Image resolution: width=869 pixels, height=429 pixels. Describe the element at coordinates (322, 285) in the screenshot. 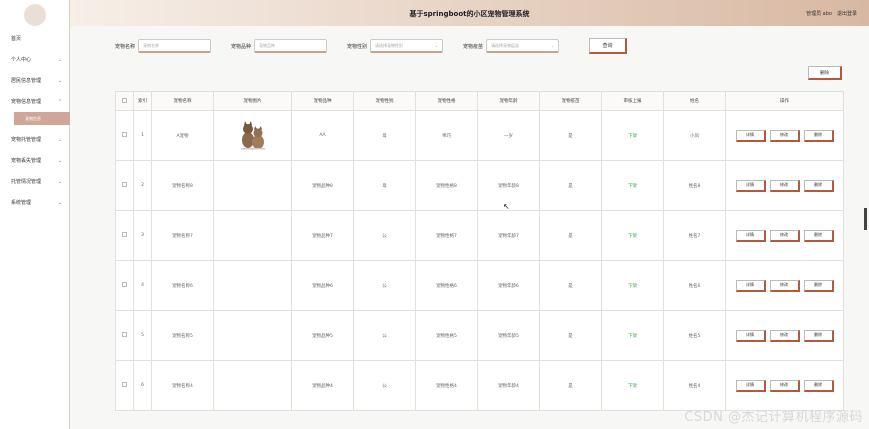

I see `cell-breed: 宠物品种6` at that location.